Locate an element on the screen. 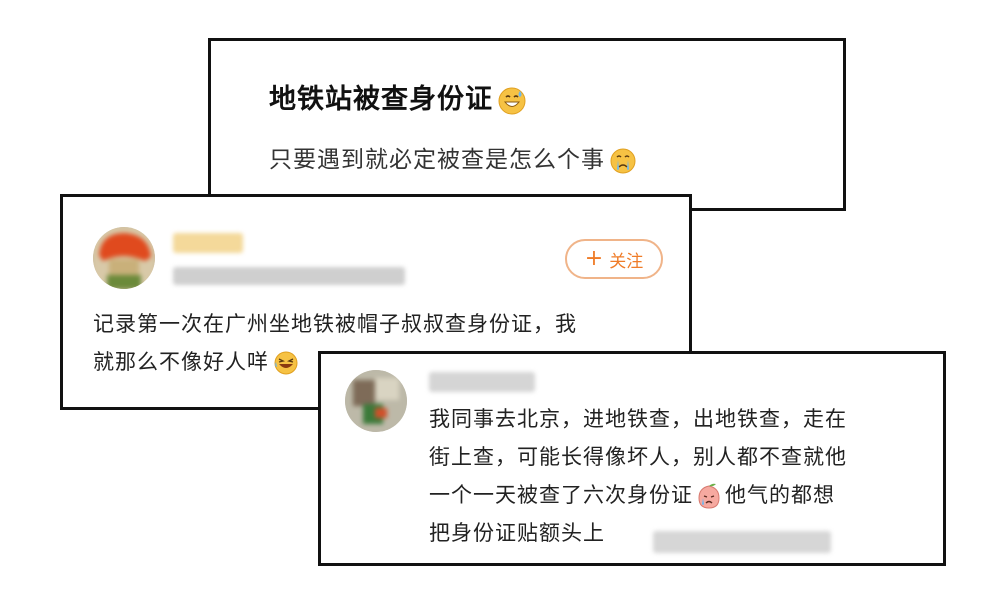 This screenshot has height=602, width=1000. follow-button: + 关注 is located at coordinates (614, 259).